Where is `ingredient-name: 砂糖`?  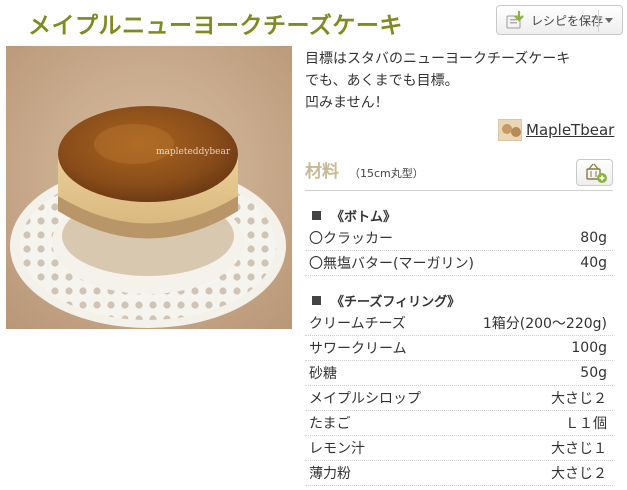
ingredient-name: 砂糖 is located at coordinates (323, 374).